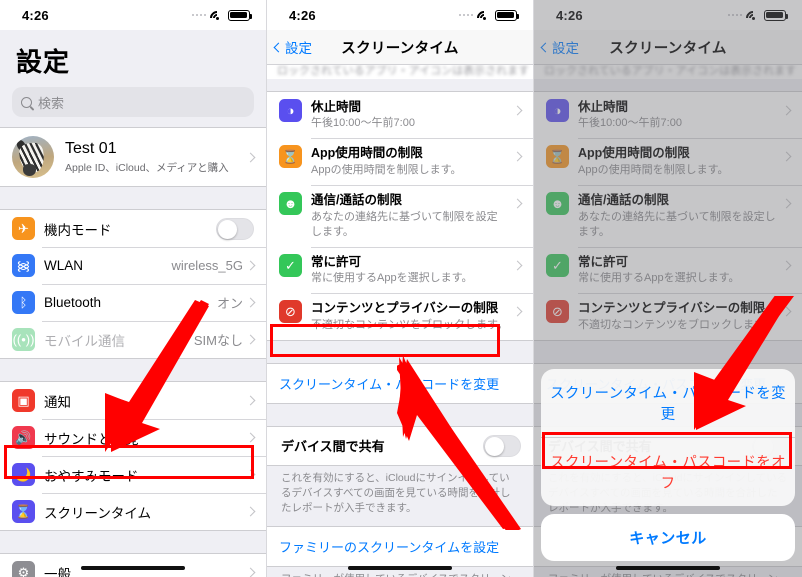  What do you see at coordinates (400, 115) in the screenshot?
I see `list-item-downtime: ◑ 休止時間 午後10:00〜午前7:00` at bounding box center [400, 115].